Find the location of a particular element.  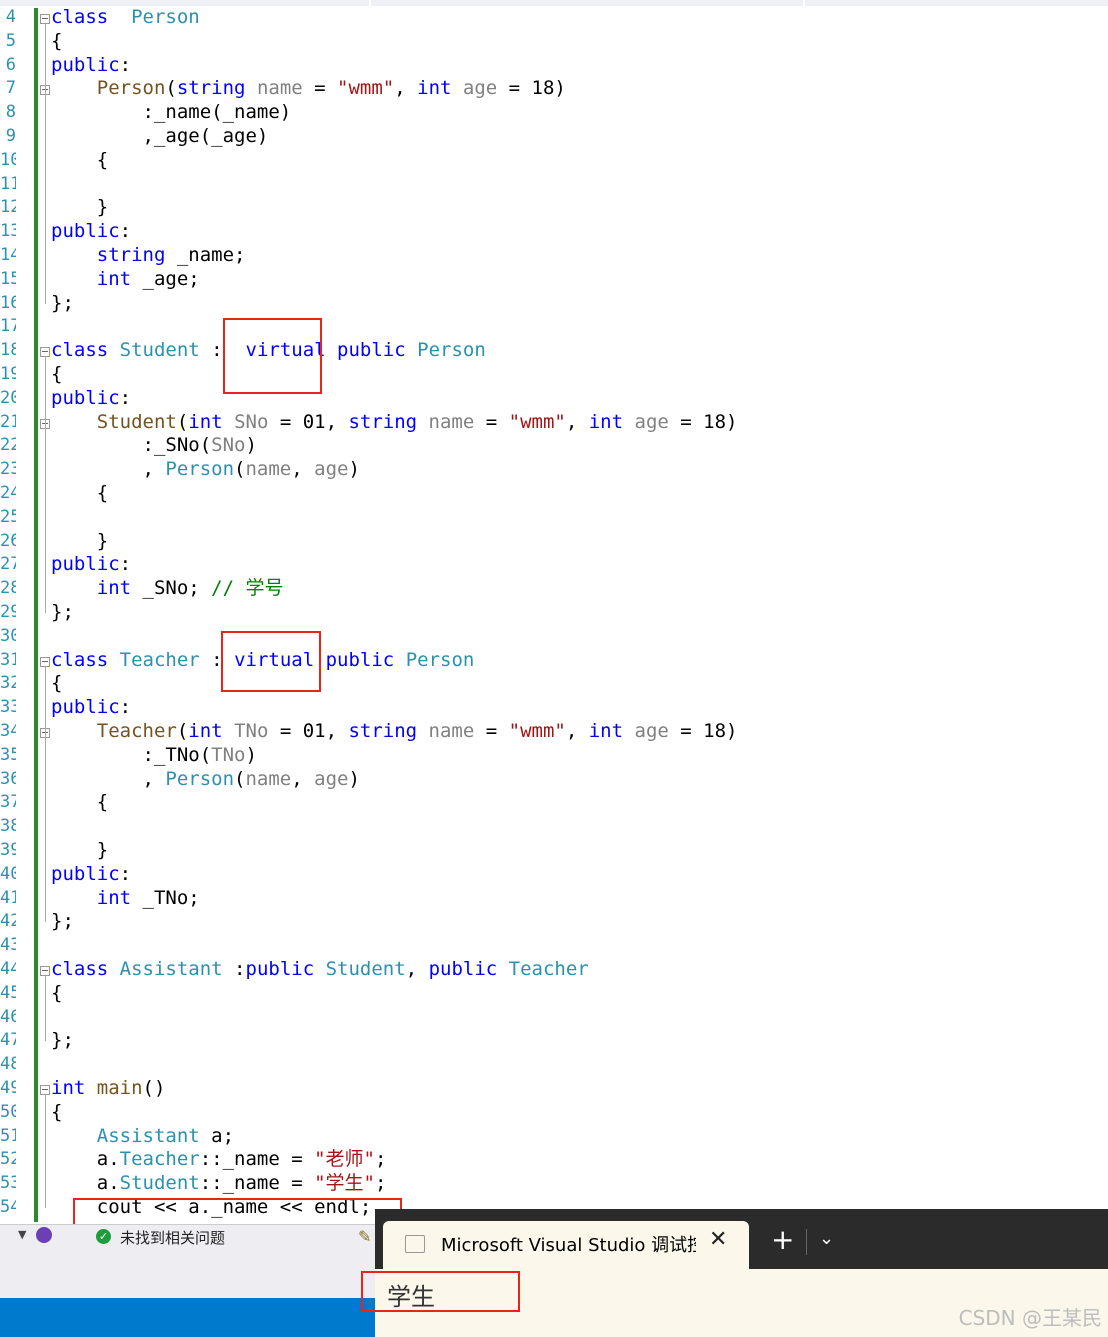

code-token: name is located at coordinates (268, 469).